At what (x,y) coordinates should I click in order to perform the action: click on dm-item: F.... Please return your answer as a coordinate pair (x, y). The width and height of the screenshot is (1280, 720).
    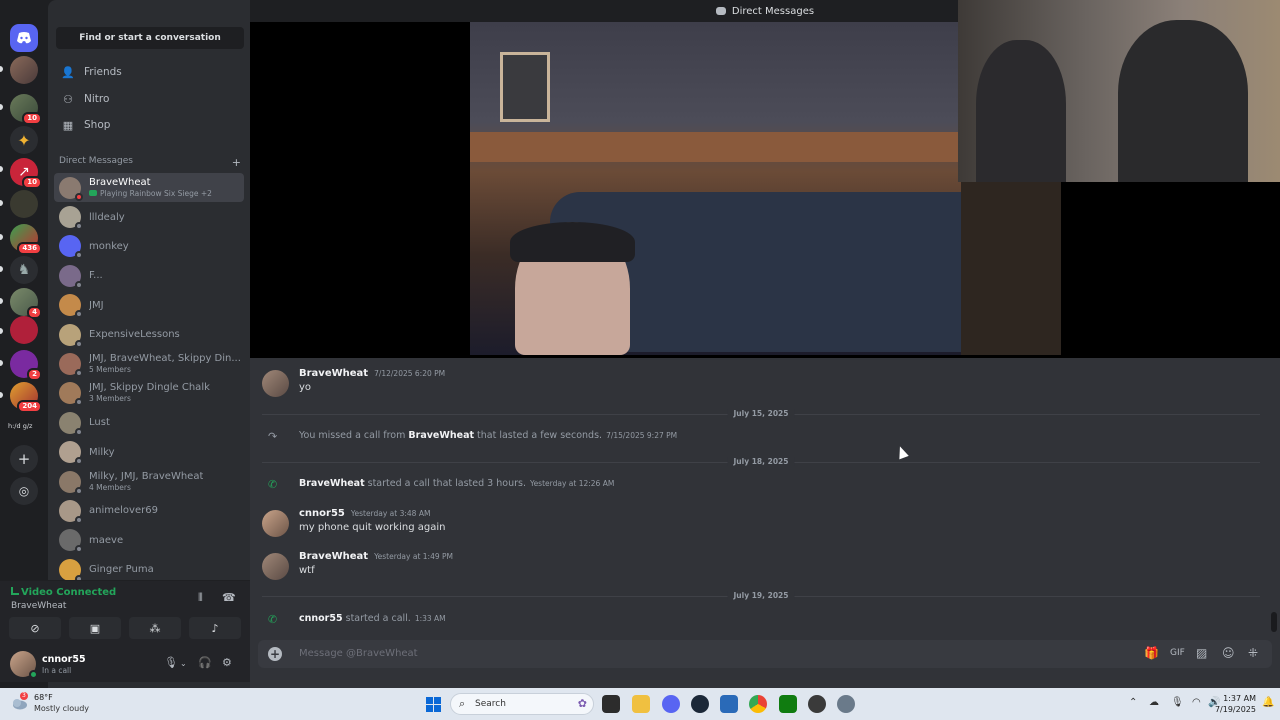
    Looking at the image, I should click on (149, 275).